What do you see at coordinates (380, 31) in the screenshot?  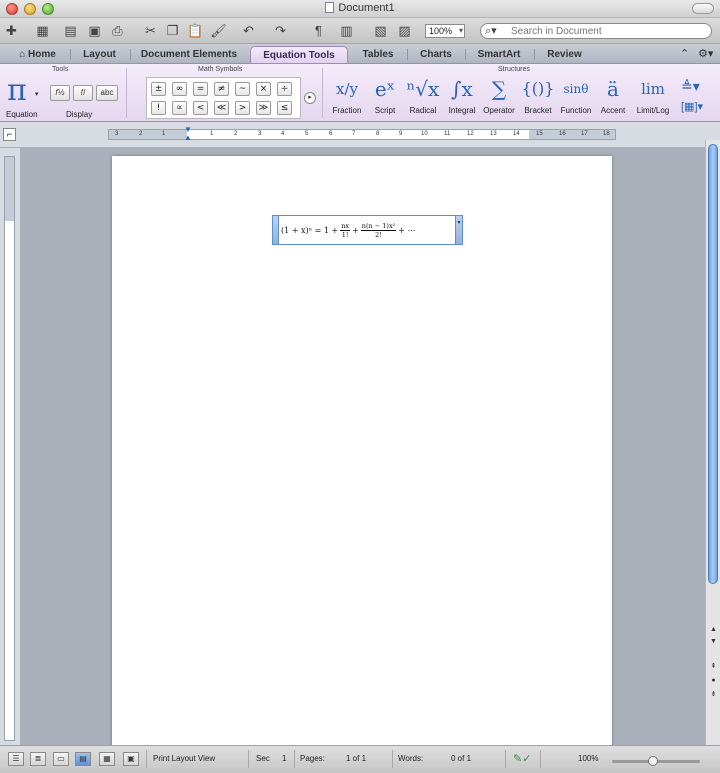 I see `media-browser-icon: ▧` at bounding box center [380, 31].